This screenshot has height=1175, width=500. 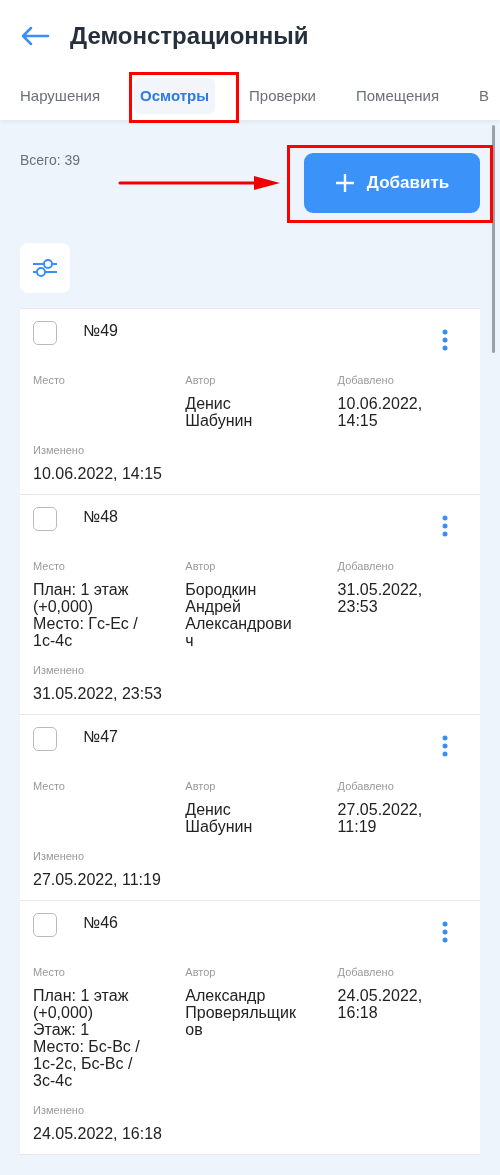 I want to click on field-value: Этаж: 1, so click(x=62, y=1029).